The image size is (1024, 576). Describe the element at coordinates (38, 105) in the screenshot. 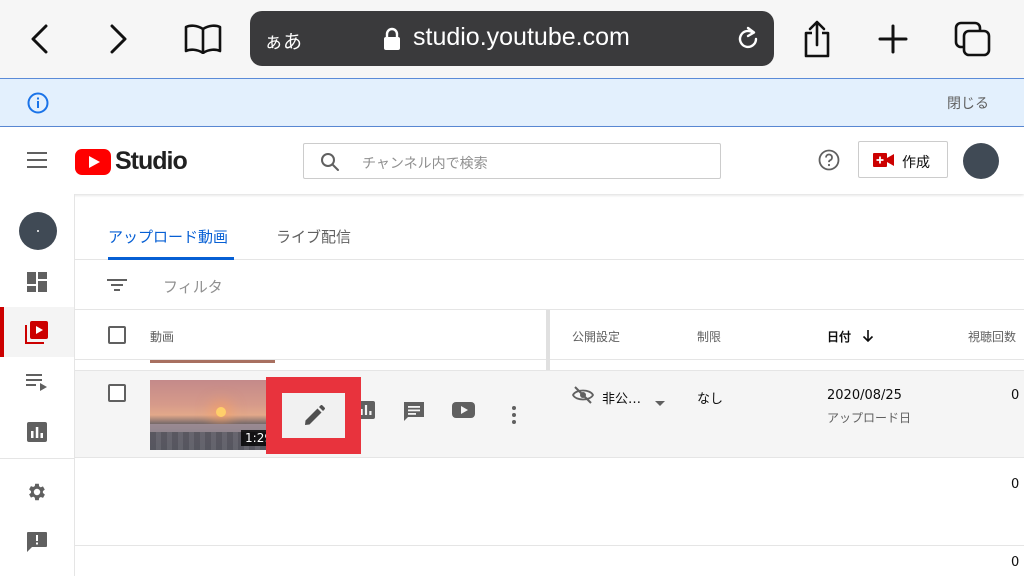

I see `info-icon` at that location.